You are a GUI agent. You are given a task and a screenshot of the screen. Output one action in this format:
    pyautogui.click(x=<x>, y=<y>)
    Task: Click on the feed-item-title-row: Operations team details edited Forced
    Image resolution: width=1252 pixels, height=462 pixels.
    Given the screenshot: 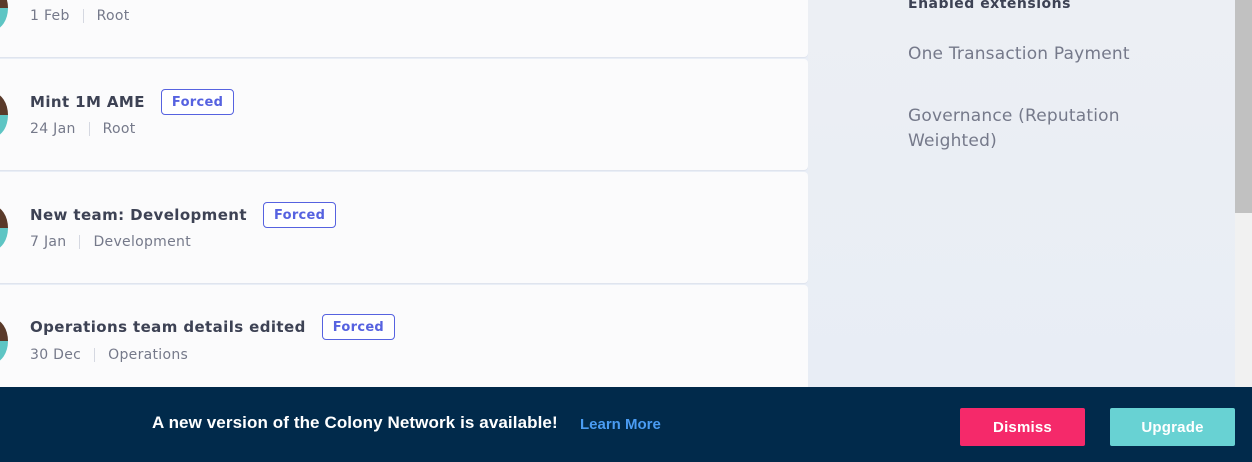 What is the action you would take?
    pyautogui.click(x=213, y=327)
    